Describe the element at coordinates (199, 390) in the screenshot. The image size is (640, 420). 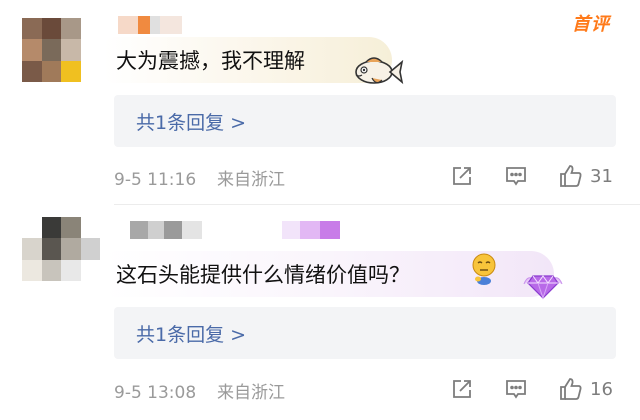
I see `comment-meta: 9-5 13:08 来自浙江` at that location.